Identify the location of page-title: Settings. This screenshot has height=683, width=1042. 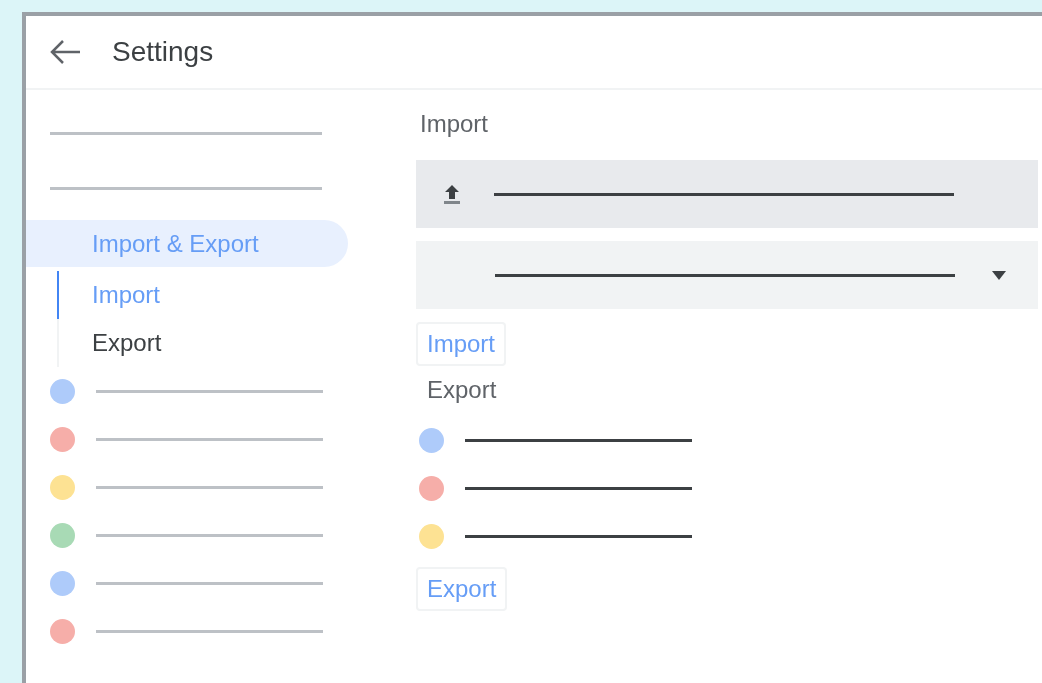
(163, 52).